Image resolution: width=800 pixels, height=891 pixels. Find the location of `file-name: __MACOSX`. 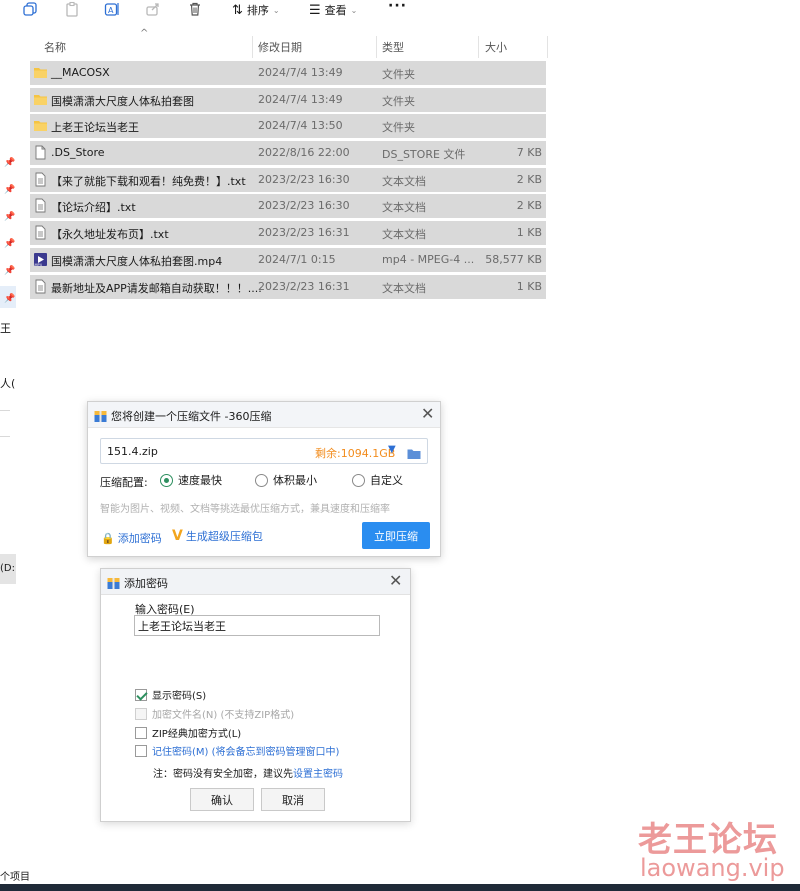

file-name: __MACOSX is located at coordinates (80, 72).